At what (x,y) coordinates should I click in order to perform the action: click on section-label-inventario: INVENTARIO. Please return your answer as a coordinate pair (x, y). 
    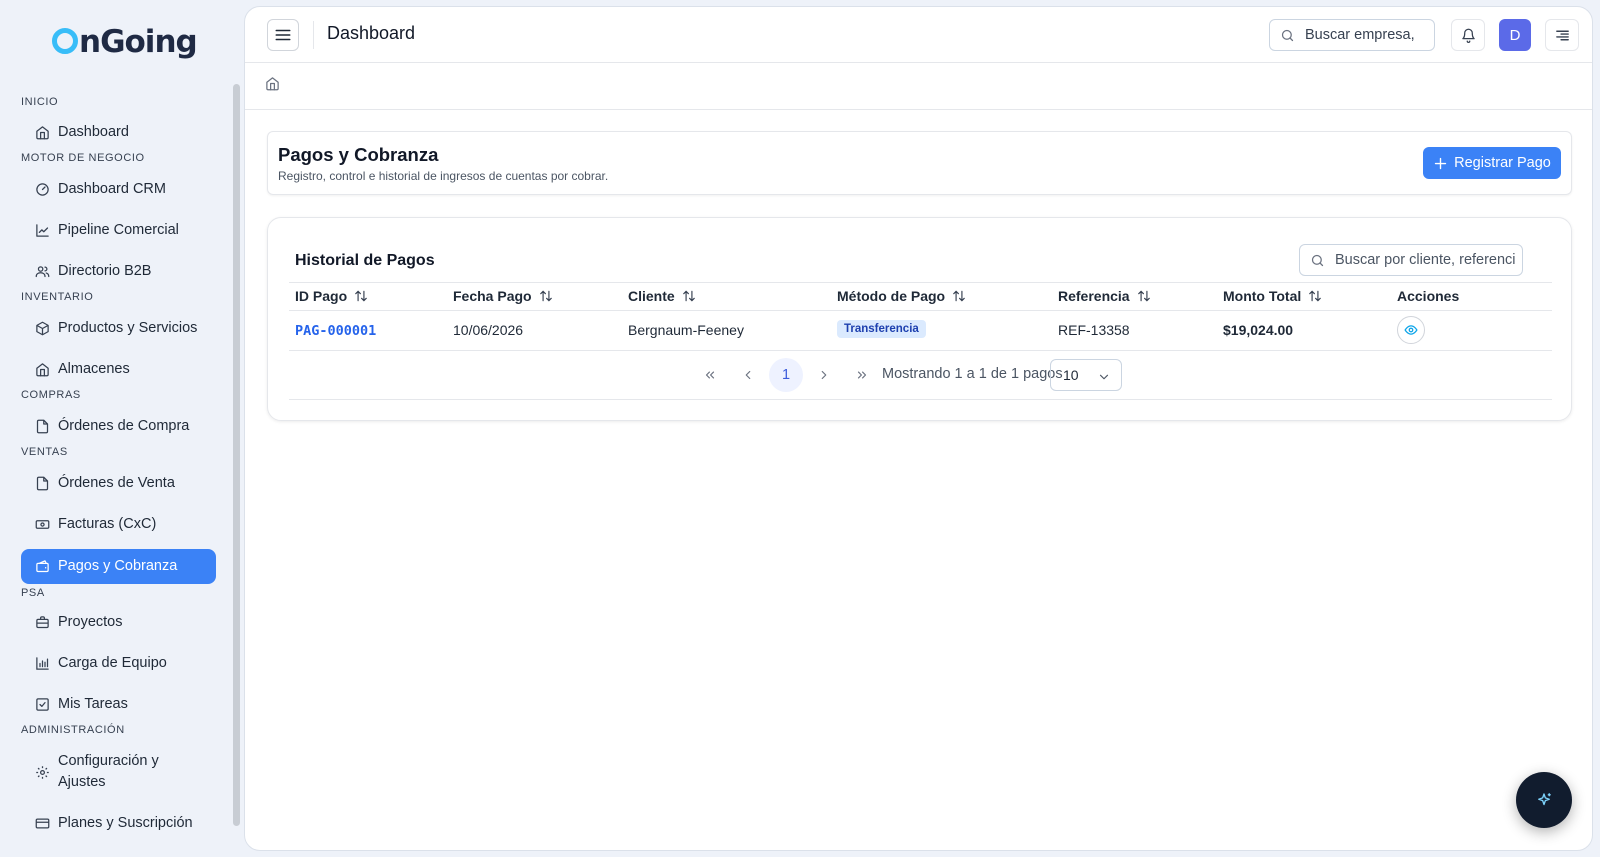
    Looking at the image, I should click on (57, 297).